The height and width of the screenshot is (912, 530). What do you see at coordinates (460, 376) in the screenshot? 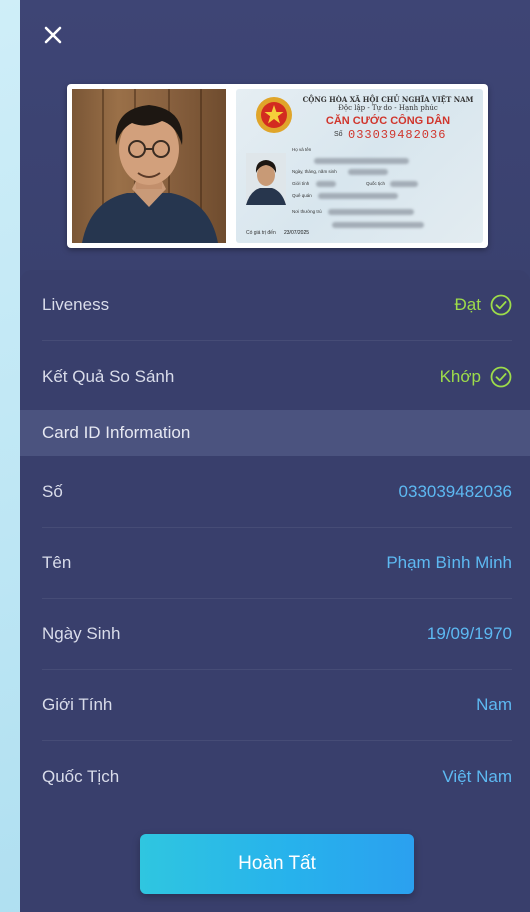
I see `check-value: Khớp` at bounding box center [460, 376].